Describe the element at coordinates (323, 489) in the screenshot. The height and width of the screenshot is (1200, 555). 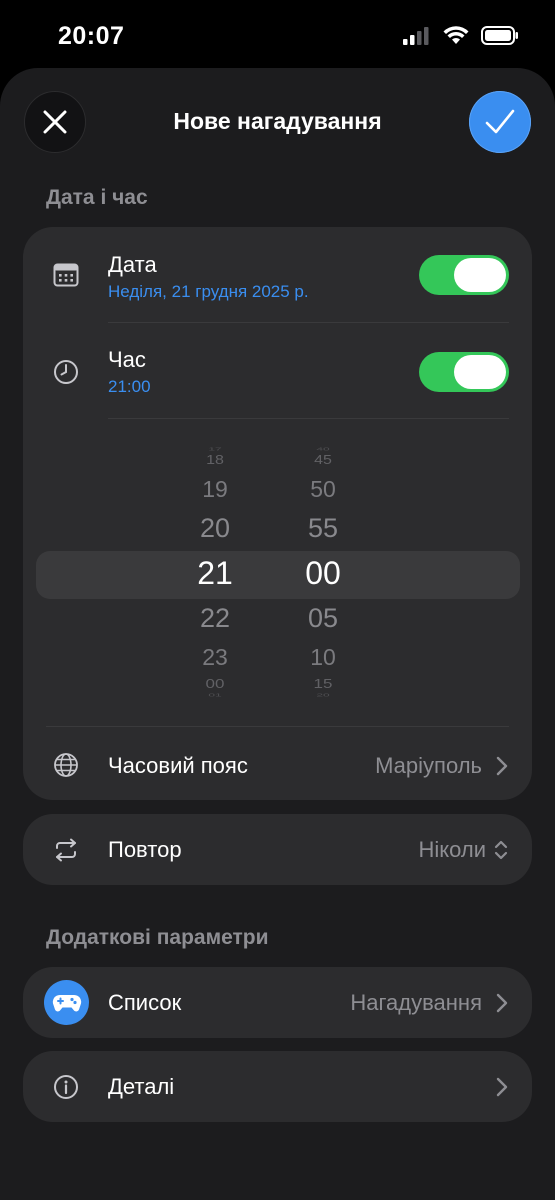
I see `minute-option: 50` at that location.